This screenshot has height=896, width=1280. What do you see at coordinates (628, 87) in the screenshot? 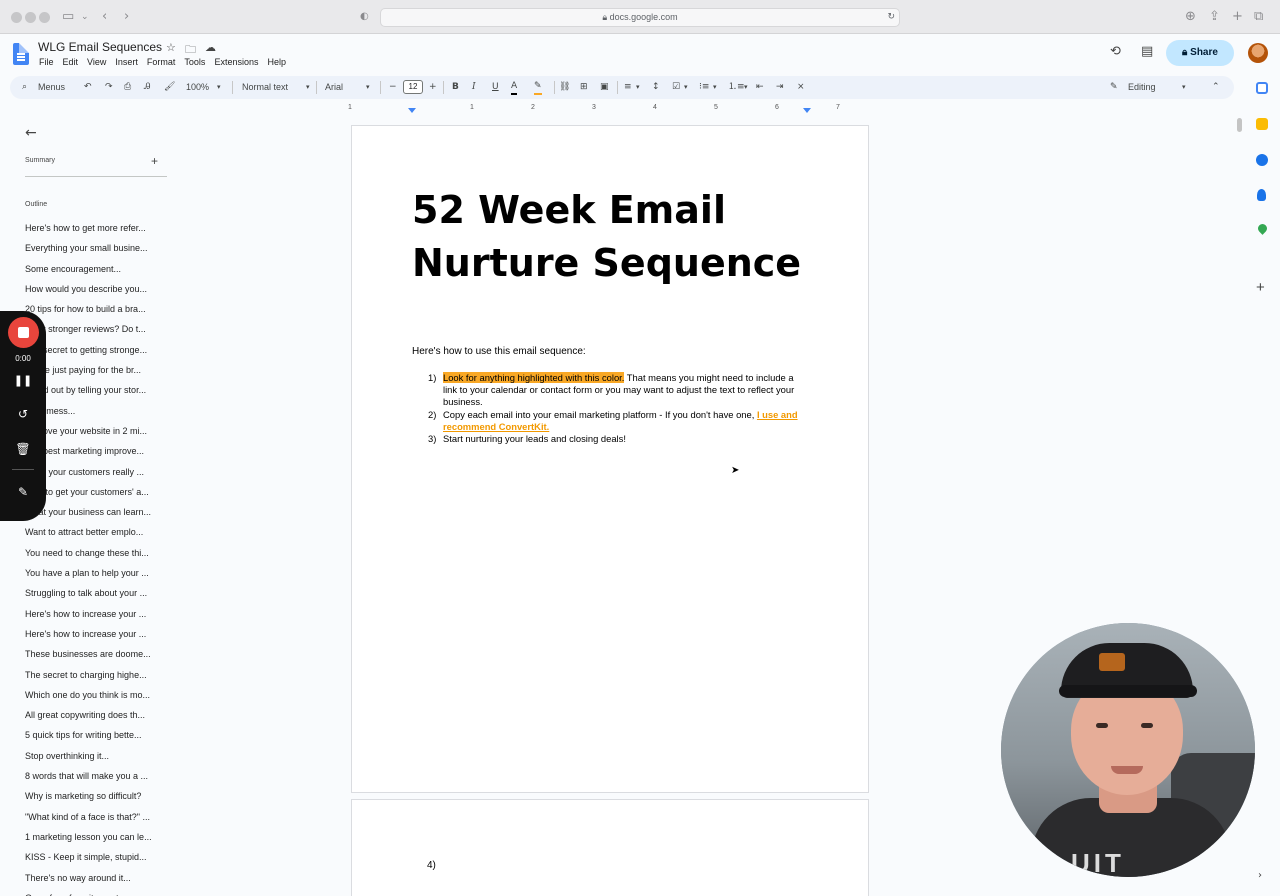
I see `align-left-icon: ≡` at bounding box center [628, 87].